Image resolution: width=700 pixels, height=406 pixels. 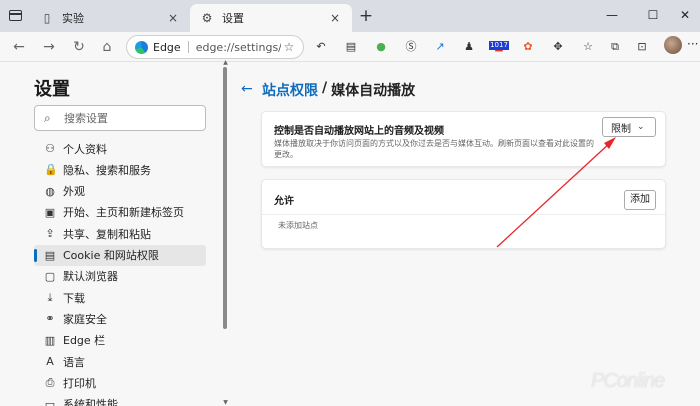 I want to click on watermark-logo: PConline, so click(x=628, y=381).